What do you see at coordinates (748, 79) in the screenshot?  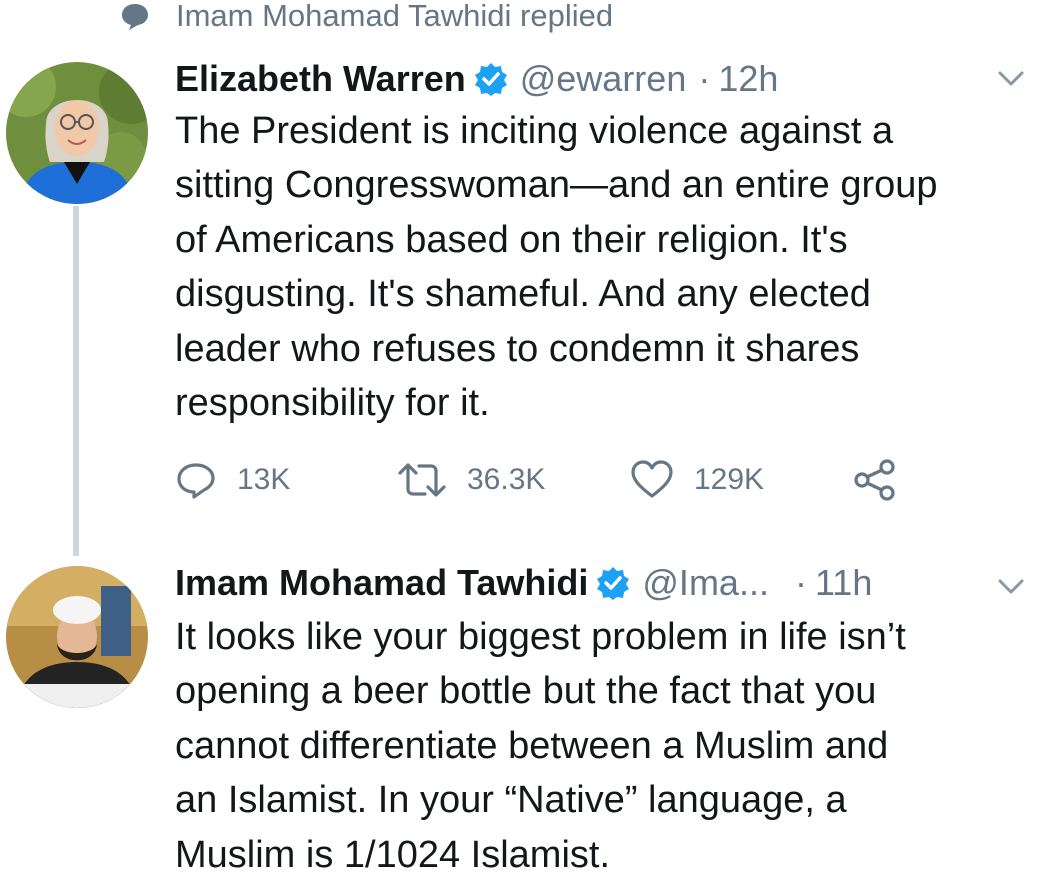 I see `tweet-timestamp: 12h` at bounding box center [748, 79].